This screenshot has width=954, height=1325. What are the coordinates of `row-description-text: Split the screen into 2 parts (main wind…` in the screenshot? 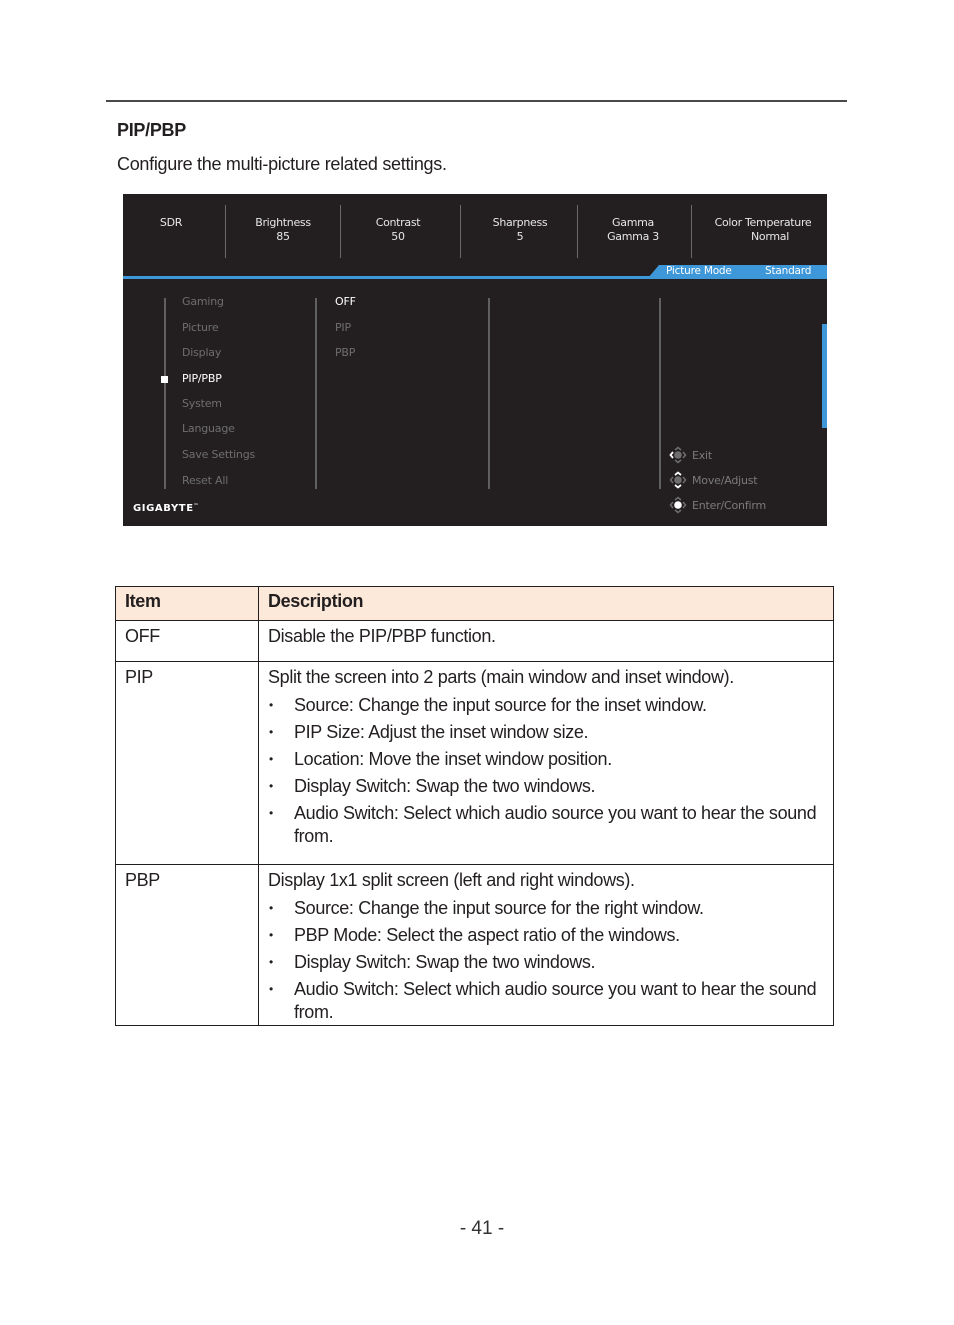 It's located at (501, 677).